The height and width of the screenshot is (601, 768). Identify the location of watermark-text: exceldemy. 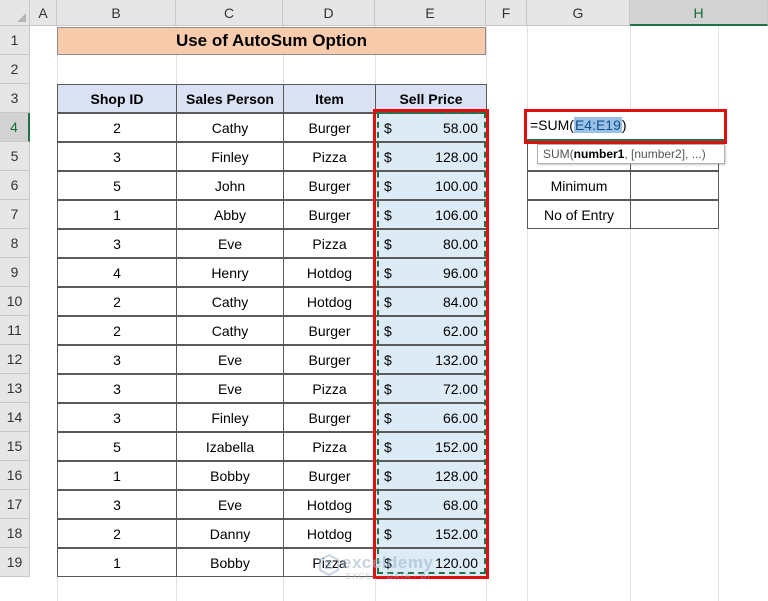
(388, 562).